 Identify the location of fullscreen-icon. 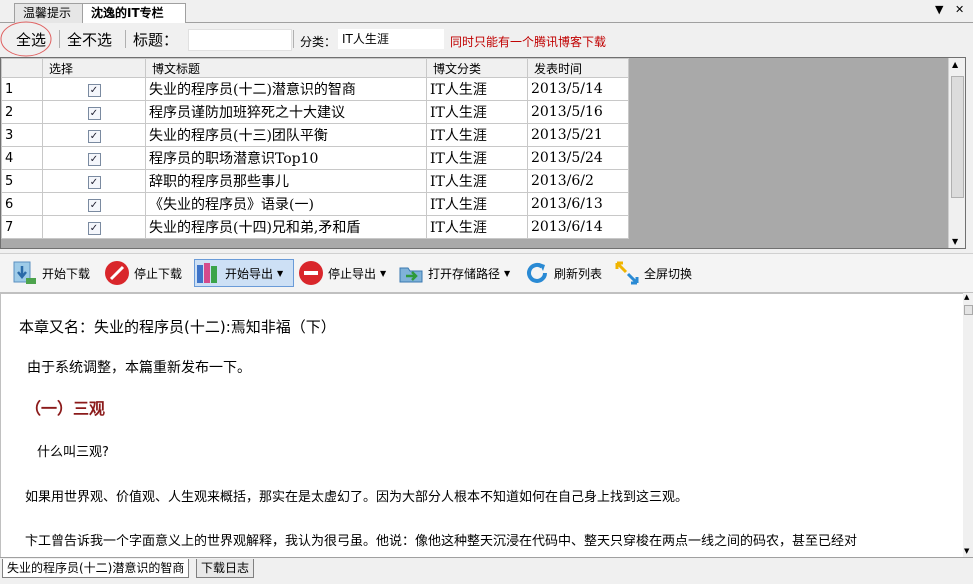
(627, 273).